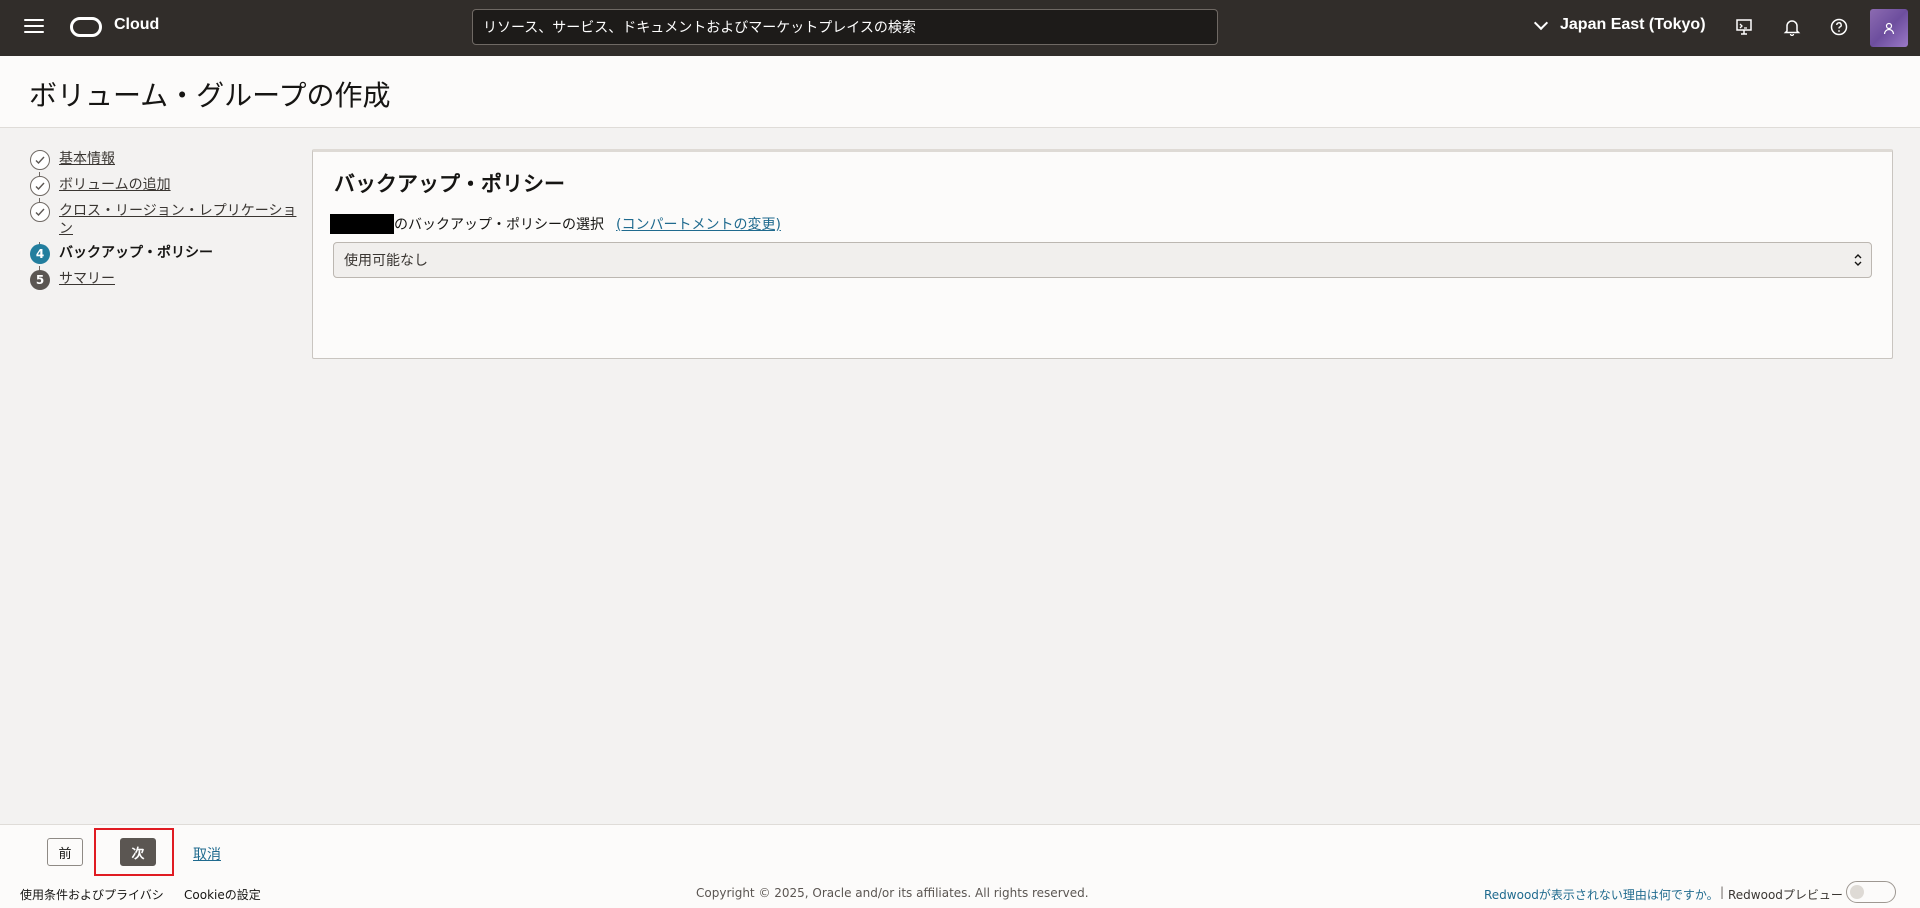  What do you see at coordinates (86, 27) in the screenshot?
I see `oracle-logo-icon` at bounding box center [86, 27].